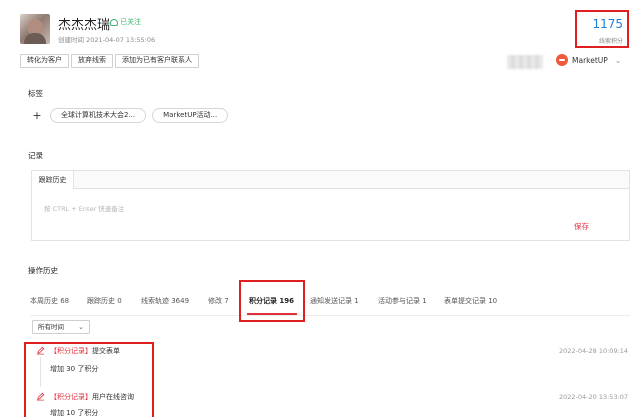  I want to click on action-toolbar: 转化为客户 放弃线索 添加为已有客户联系人, so click(109, 61).